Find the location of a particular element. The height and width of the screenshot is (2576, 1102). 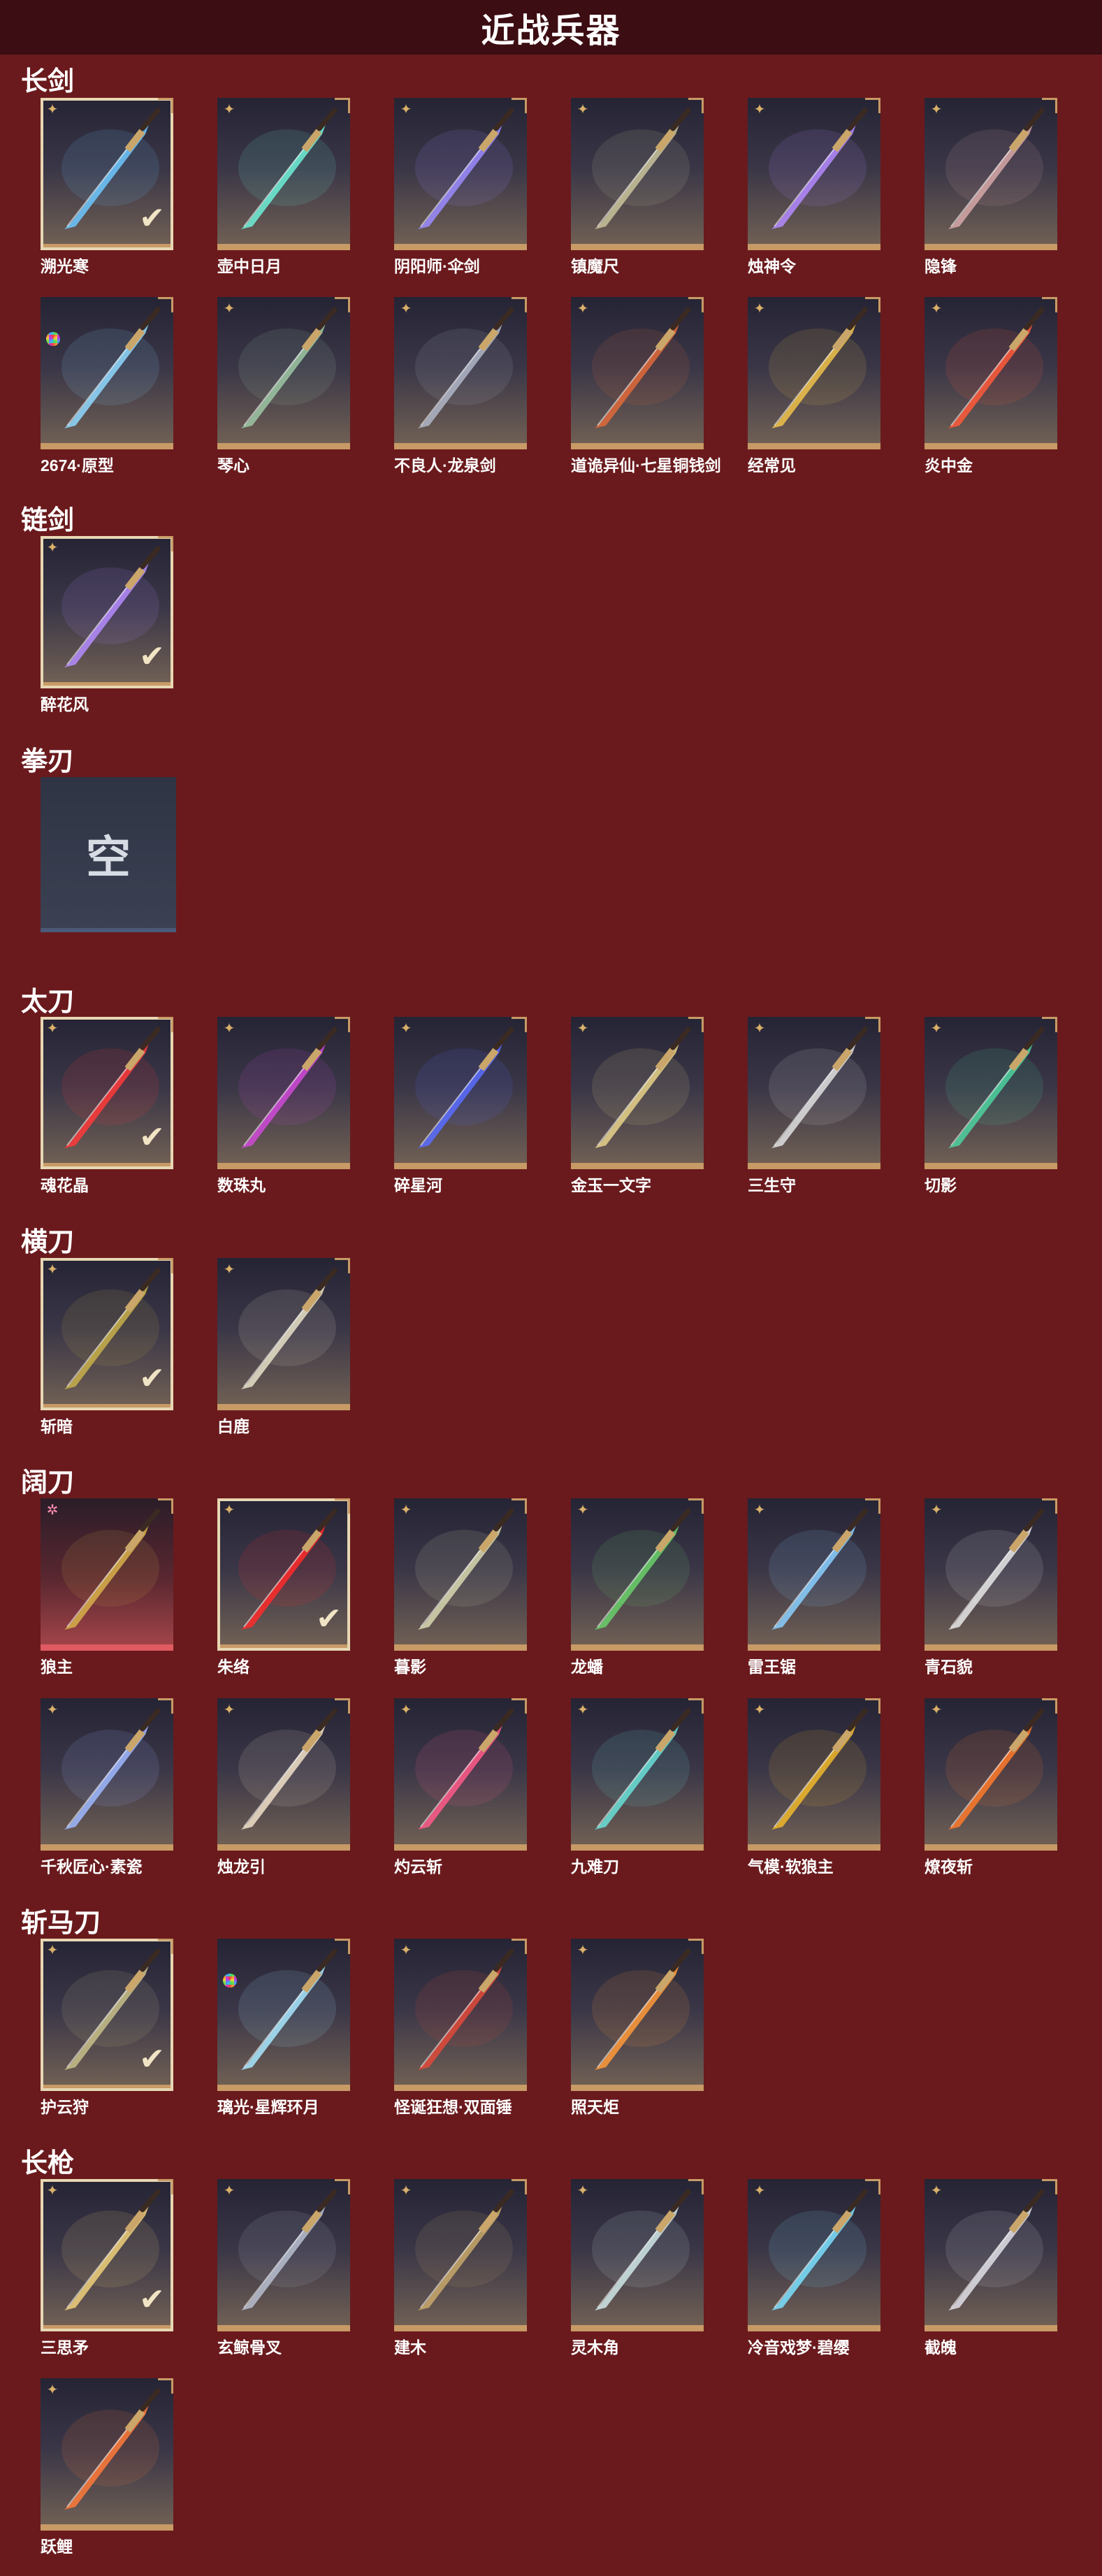

weapon-card: ✦ 切影 is located at coordinates (991, 1106).